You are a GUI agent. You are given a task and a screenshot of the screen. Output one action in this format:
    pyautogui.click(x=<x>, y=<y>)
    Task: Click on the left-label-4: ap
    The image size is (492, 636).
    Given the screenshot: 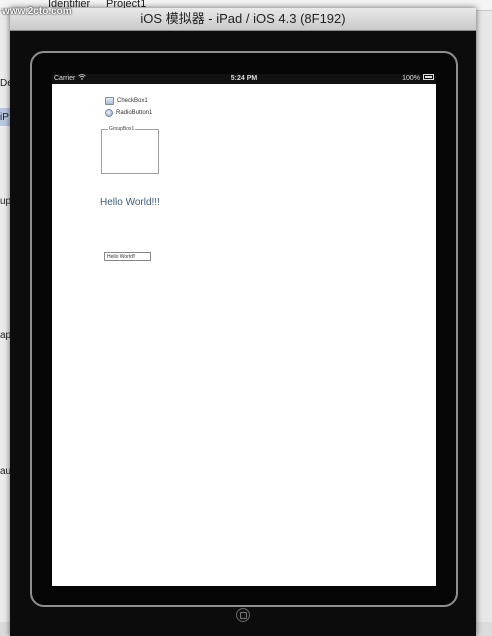 What is the action you would take?
    pyautogui.click(x=5, y=335)
    